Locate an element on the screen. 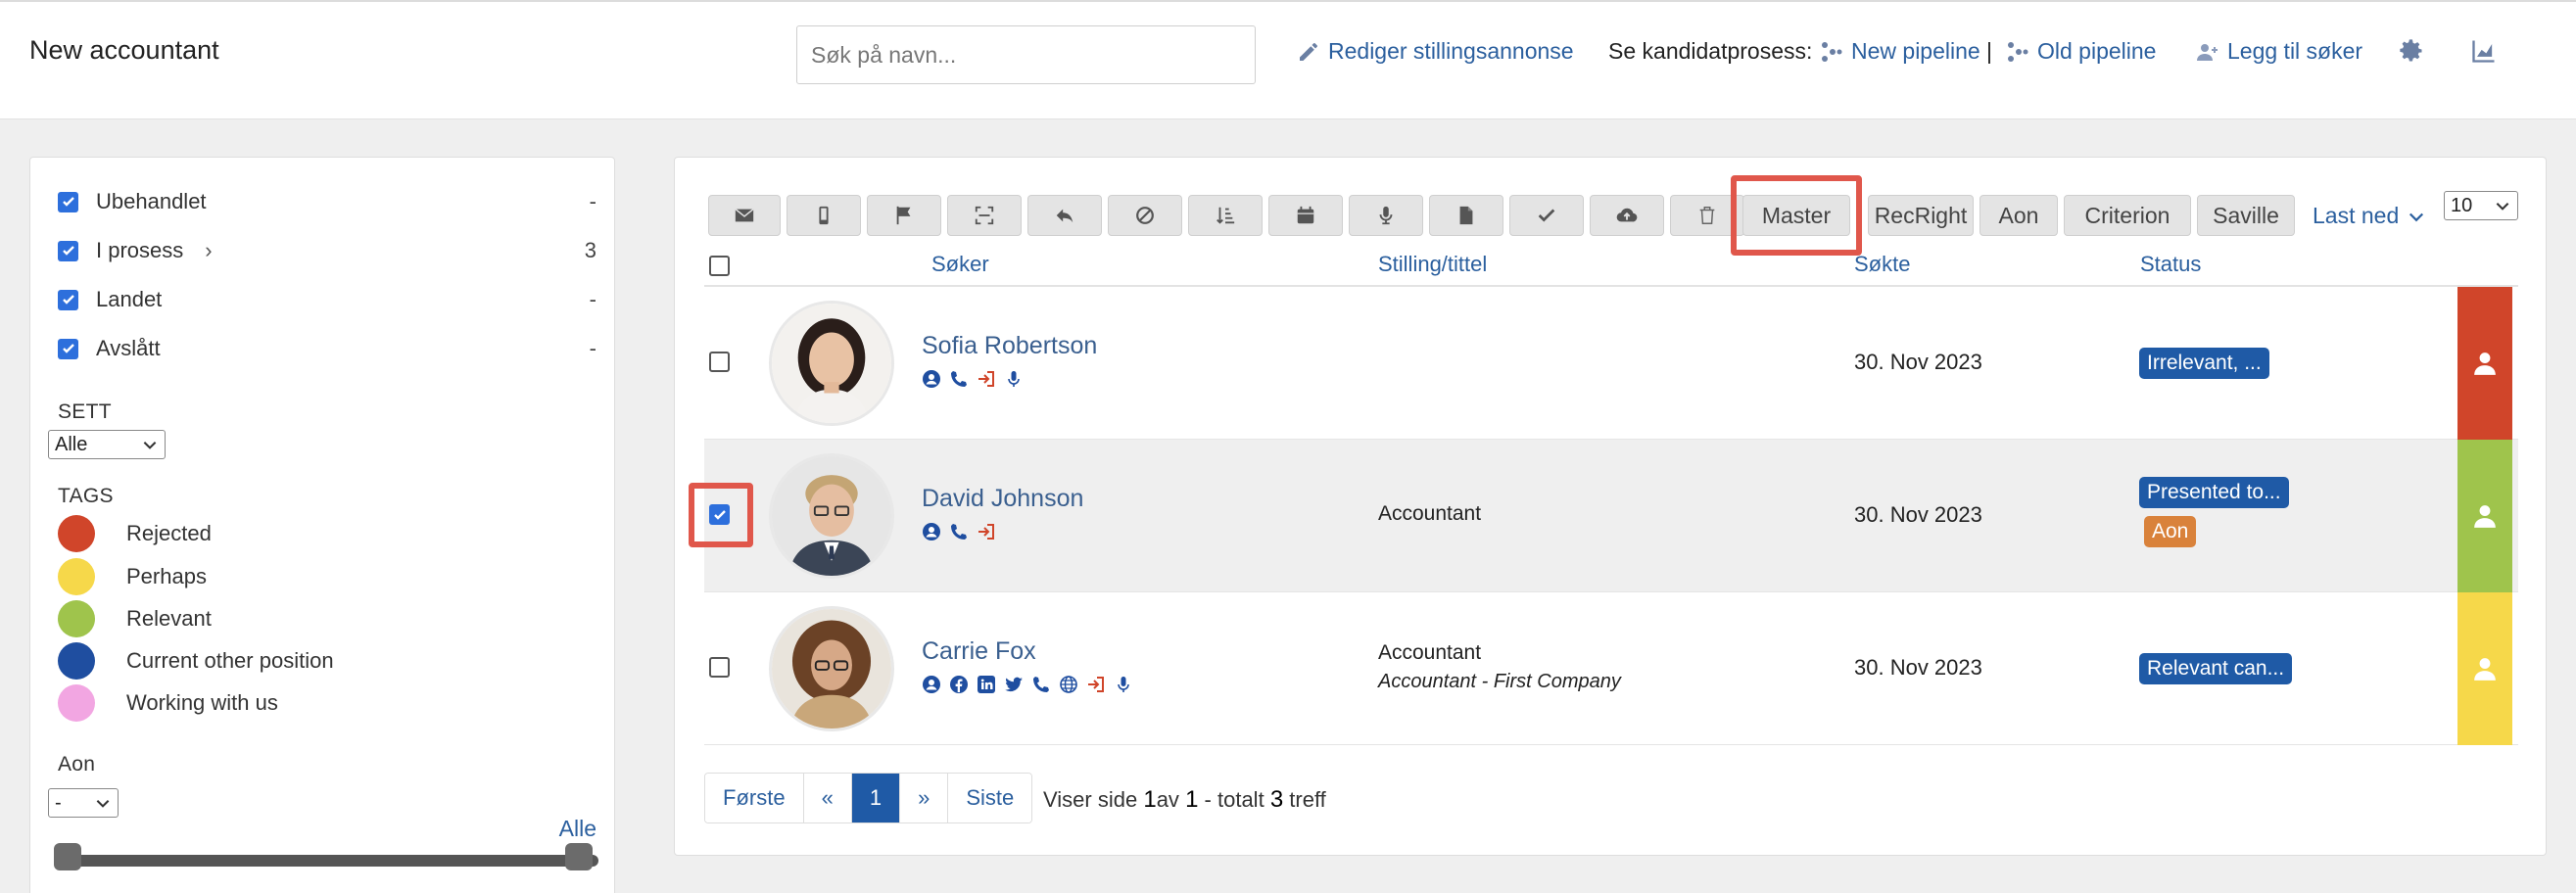  sms-button is located at coordinates (824, 215).